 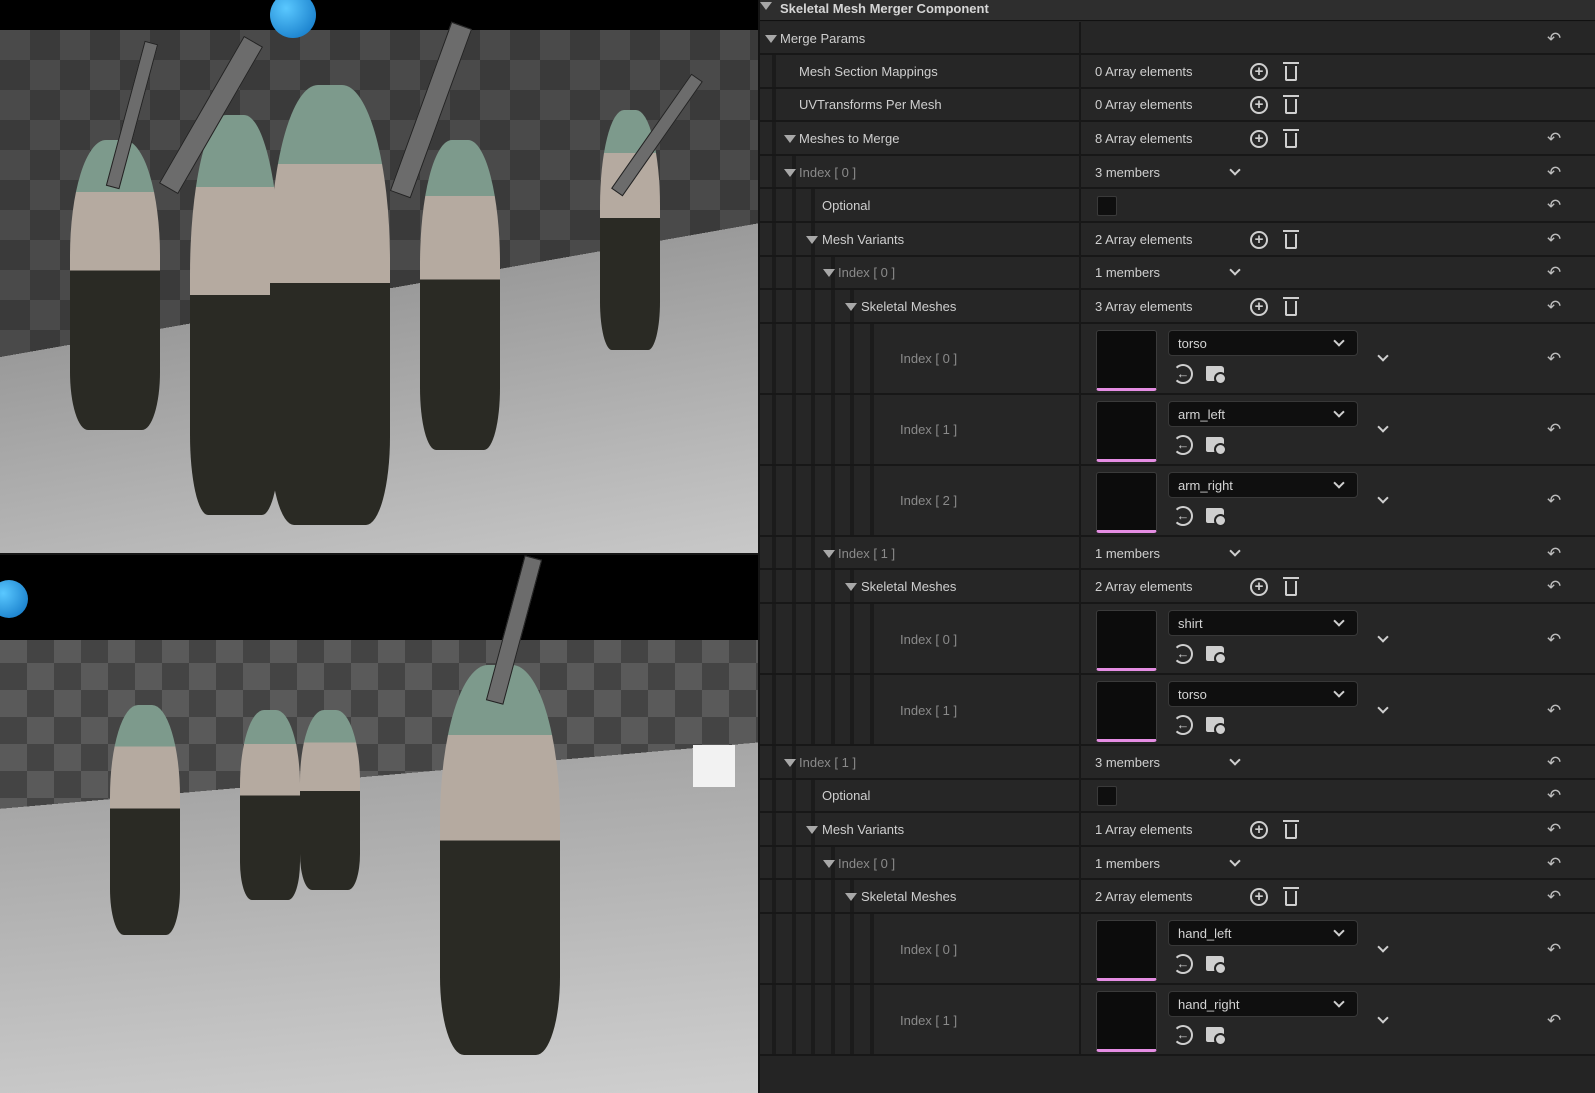 I want to click on asset-picker-combo: hand_left, so click(x=1263, y=933).